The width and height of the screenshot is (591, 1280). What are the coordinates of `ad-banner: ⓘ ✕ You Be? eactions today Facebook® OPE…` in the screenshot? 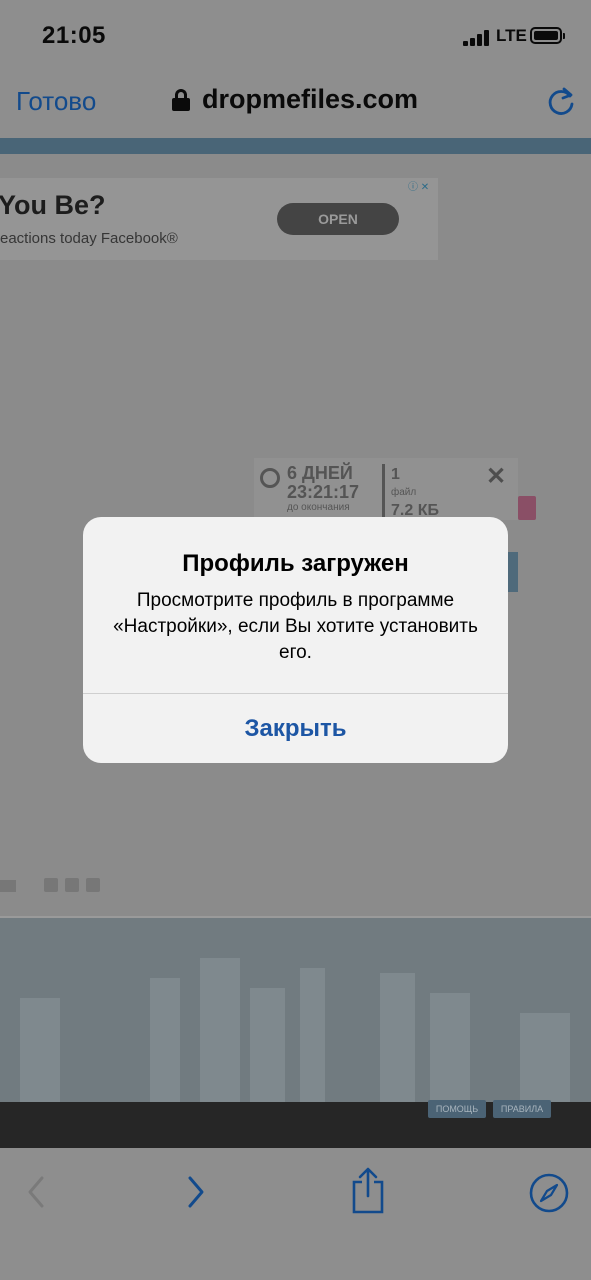 It's located at (219, 219).